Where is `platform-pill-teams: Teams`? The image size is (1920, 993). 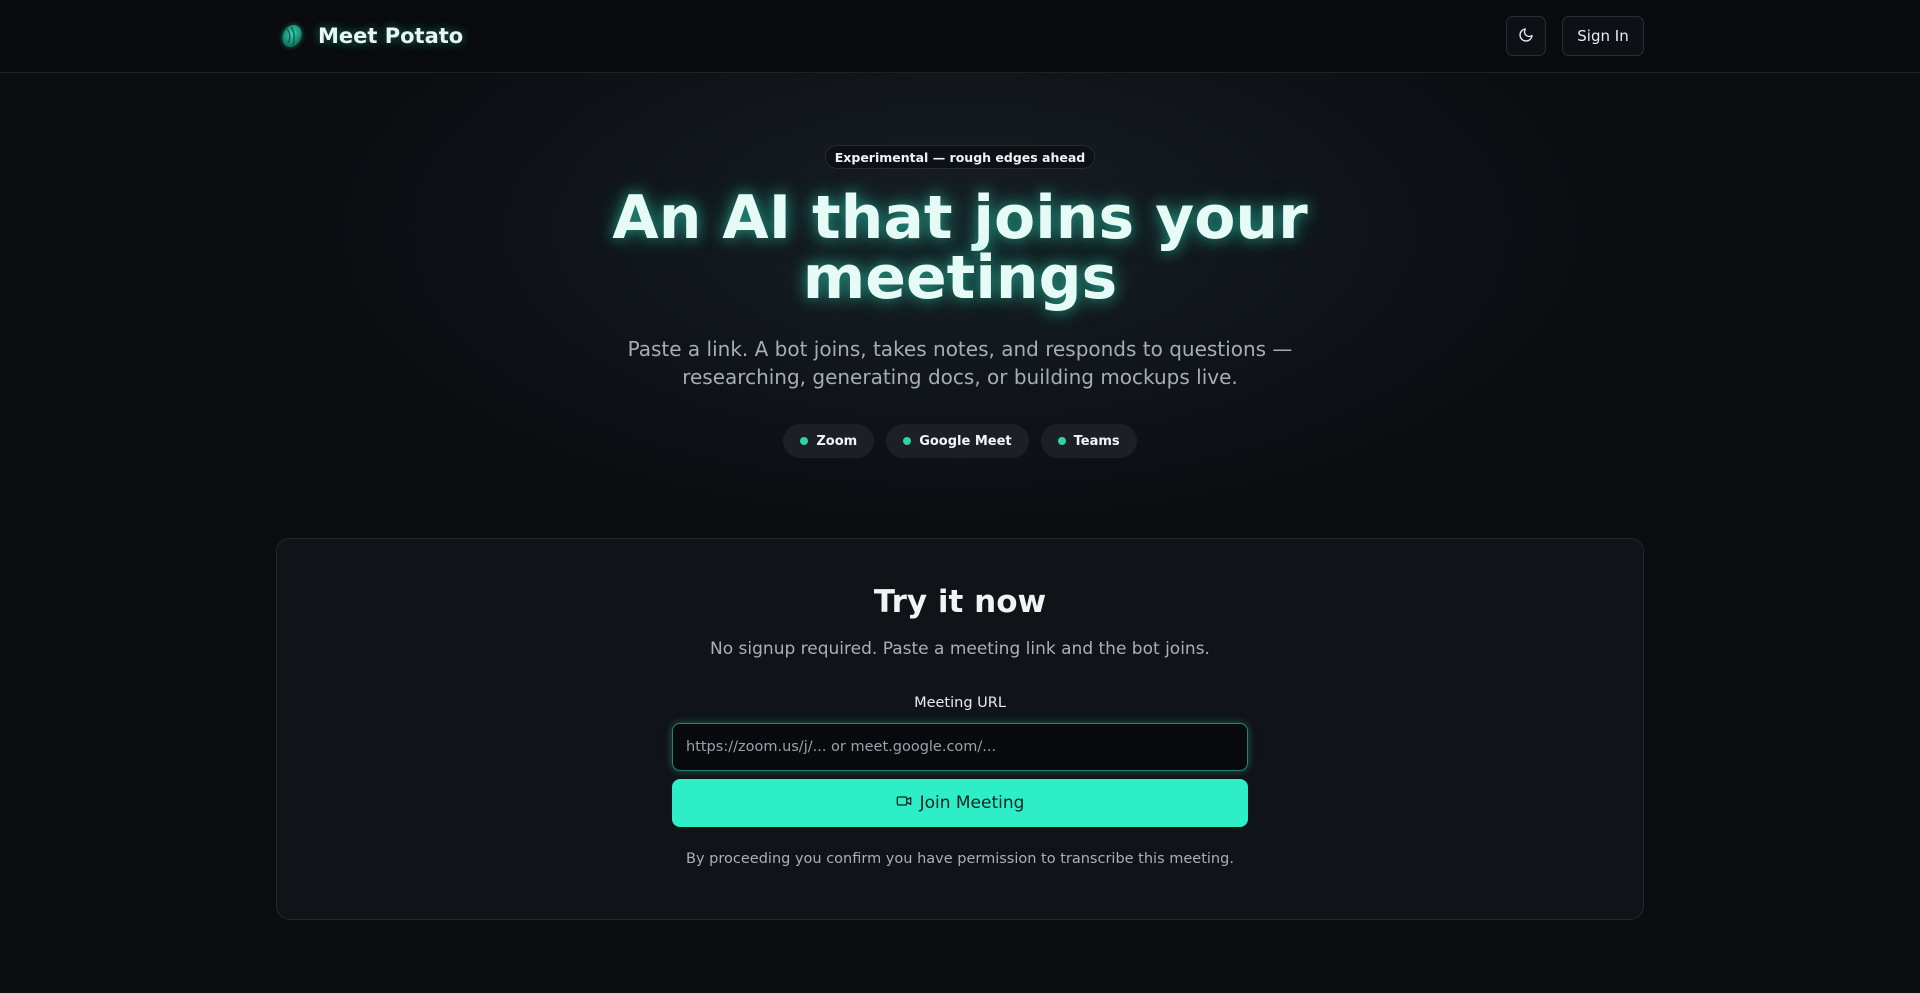 platform-pill-teams: Teams is located at coordinates (1088, 441).